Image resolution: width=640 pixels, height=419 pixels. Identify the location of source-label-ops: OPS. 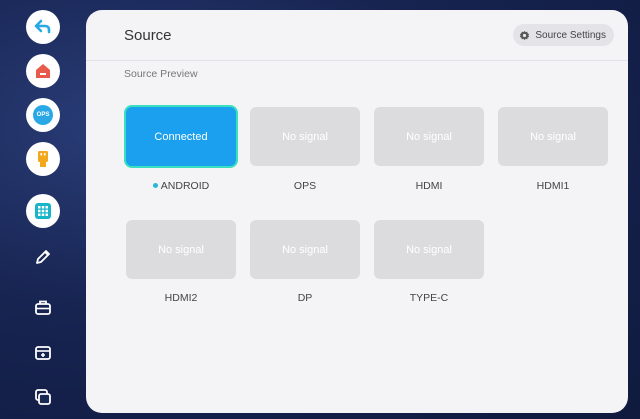
(305, 186).